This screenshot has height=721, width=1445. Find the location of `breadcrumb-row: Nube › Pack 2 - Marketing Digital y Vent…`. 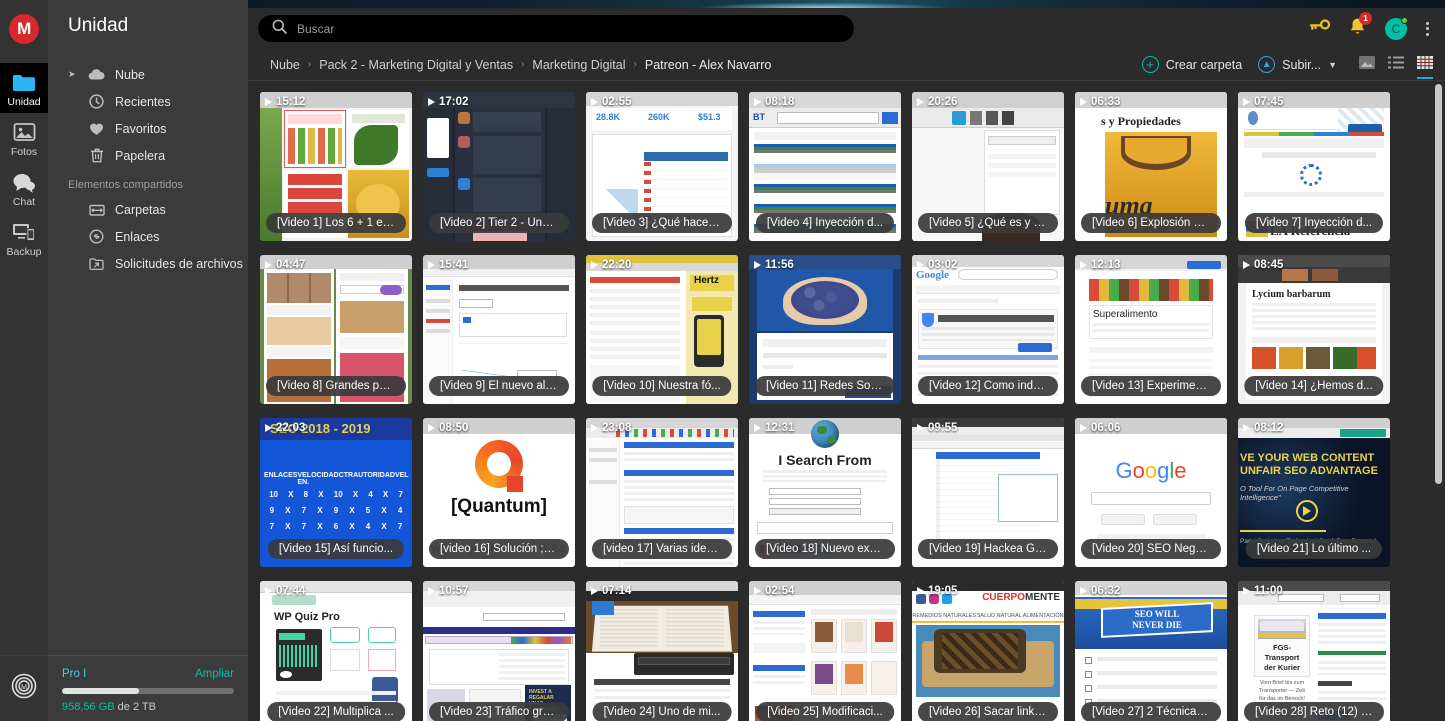

breadcrumb-row: Nube › Pack 2 - Marketing Digital y Vent… is located at coordinates (846, 65).